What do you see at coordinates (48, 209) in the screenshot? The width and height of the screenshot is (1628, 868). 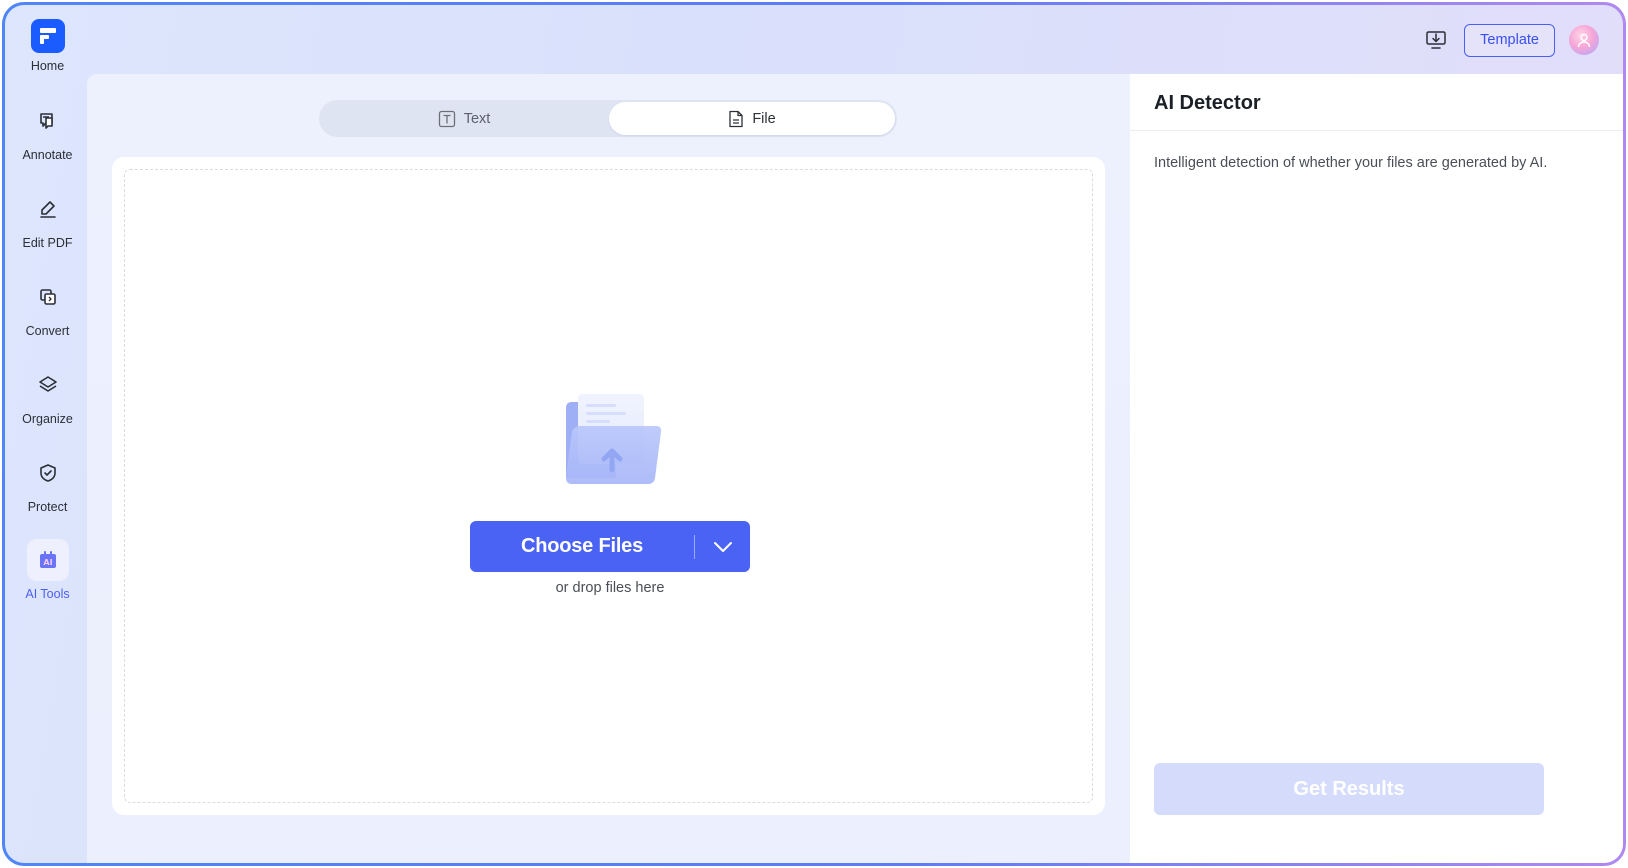 I see `edit-pen-icon` at bounding box center [48, 209].